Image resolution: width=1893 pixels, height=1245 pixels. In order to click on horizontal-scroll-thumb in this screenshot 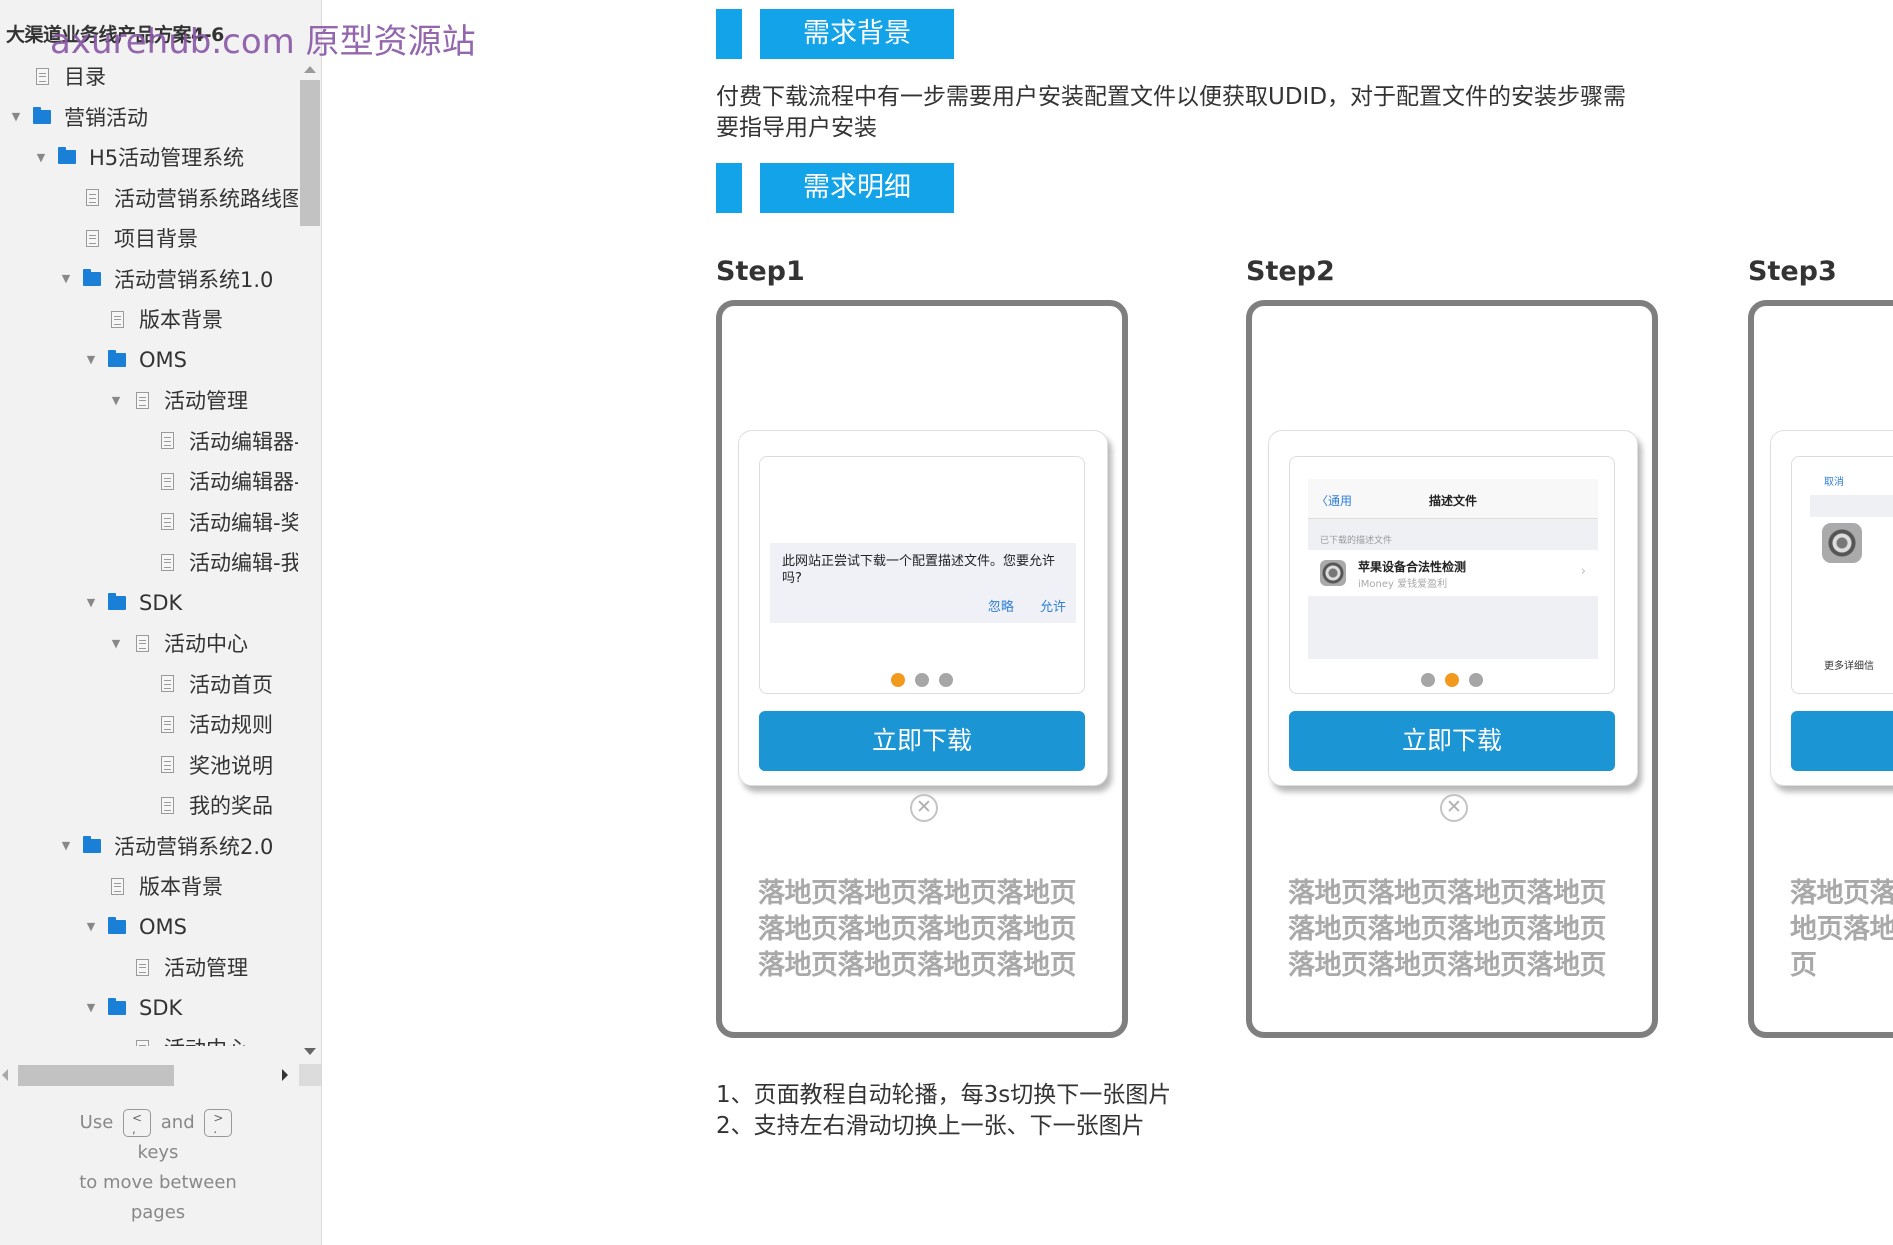, I will do `click(96, 1075)`.